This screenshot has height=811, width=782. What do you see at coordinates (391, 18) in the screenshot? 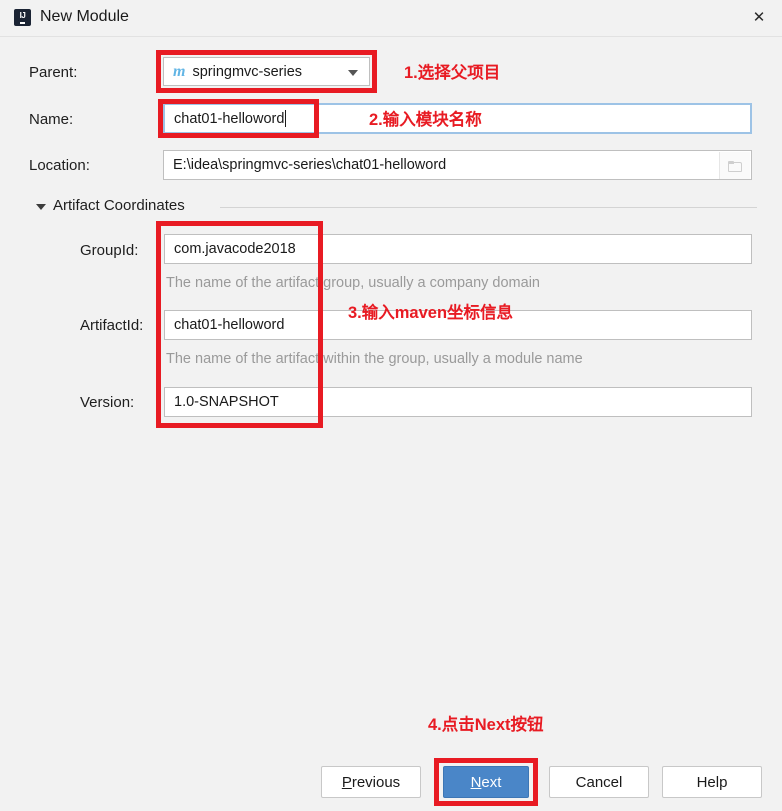
I see `dialog-title-bar: IJ New Module ✕` at bounding box center [391, 18].